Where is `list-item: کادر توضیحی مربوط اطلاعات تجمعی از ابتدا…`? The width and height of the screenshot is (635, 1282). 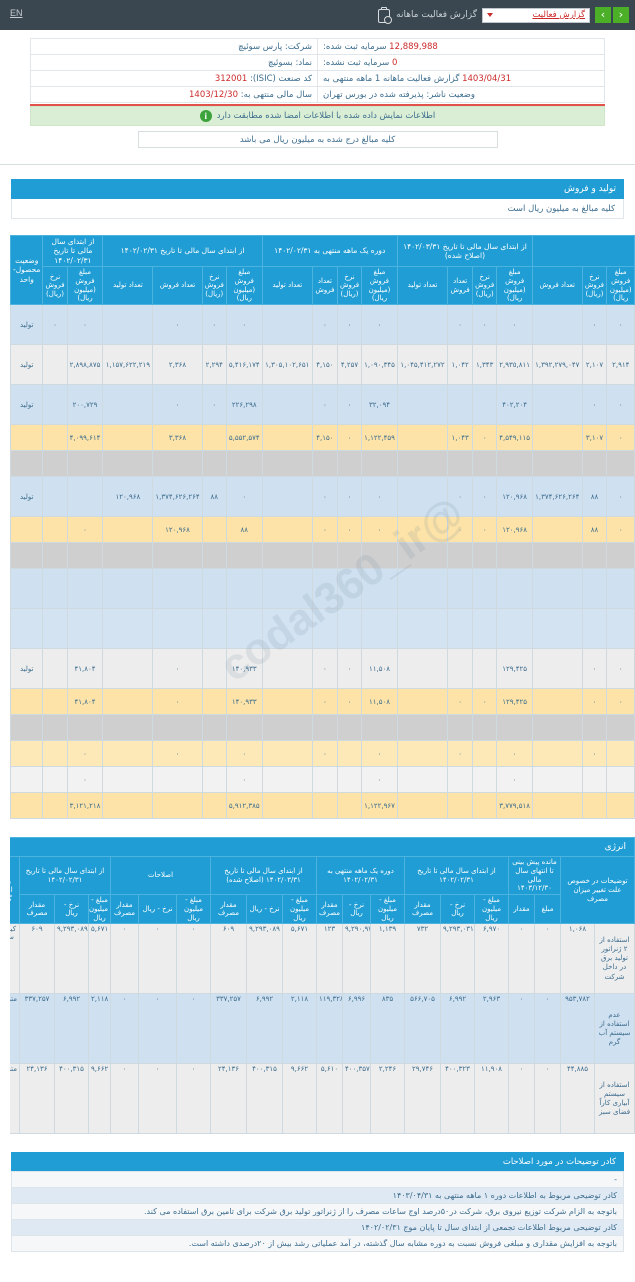 list-item: کادر توضیحی مربوط اطلاعات تجمعی از ابتدا… is located at coordinates (317, 1228).